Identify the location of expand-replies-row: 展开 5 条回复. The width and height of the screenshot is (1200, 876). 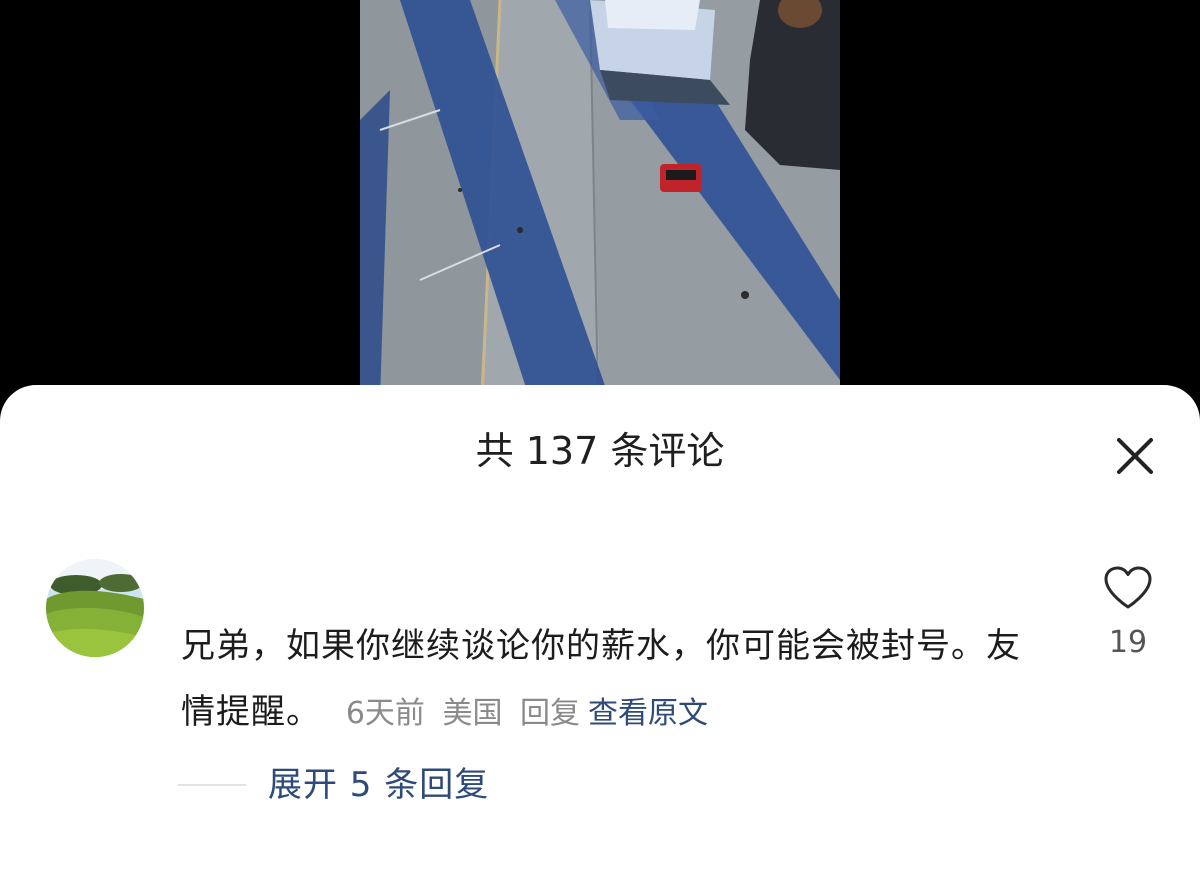
(333, 785).